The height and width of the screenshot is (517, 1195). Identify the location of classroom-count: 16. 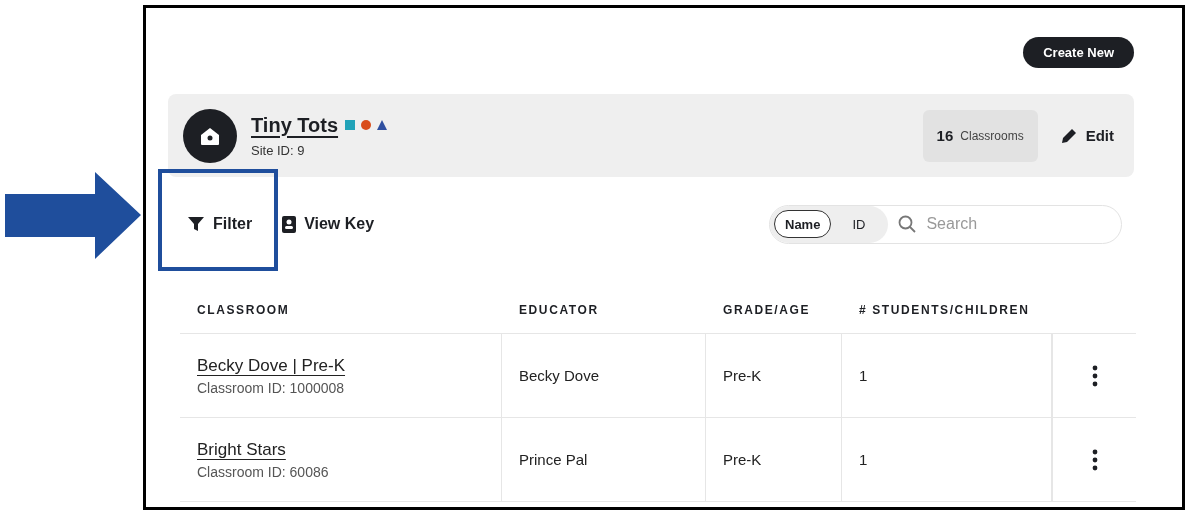
(945, 135).